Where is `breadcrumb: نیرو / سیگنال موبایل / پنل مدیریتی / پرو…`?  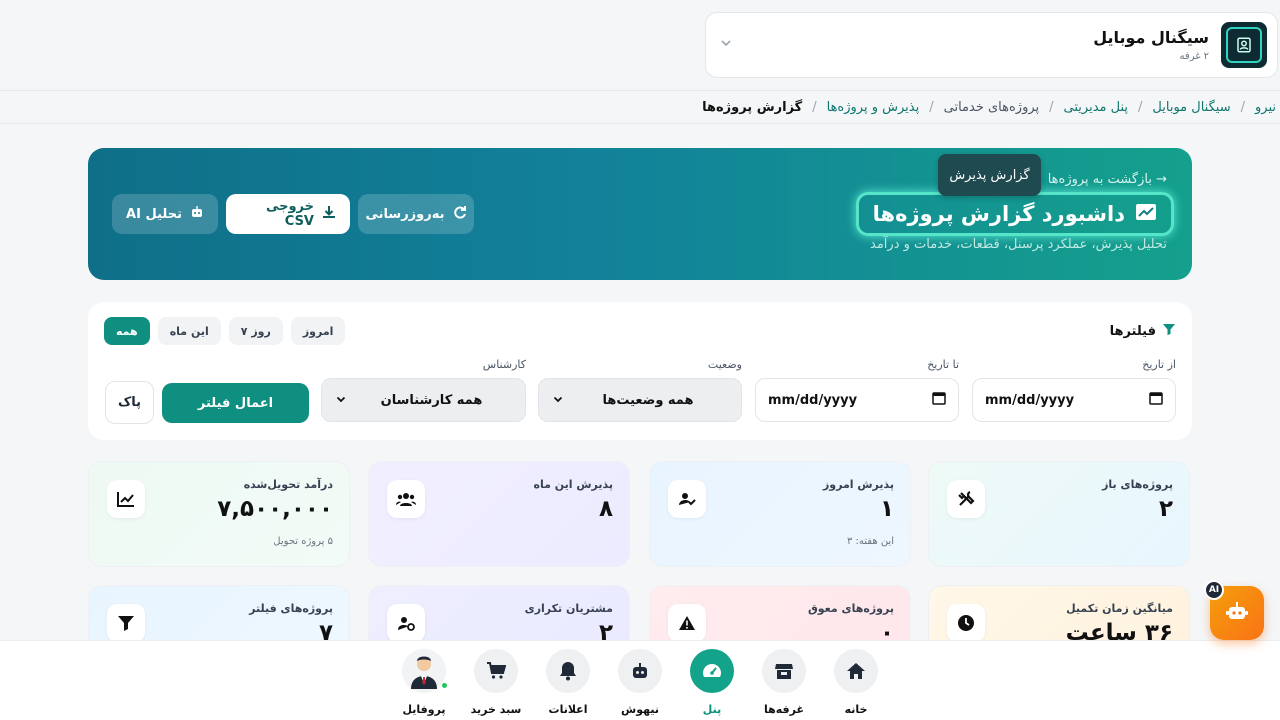 breadcrumb: نیرو / سیگنال موبایل / پنل مدیریتی / پرو… is located at coordinates (640, 107).